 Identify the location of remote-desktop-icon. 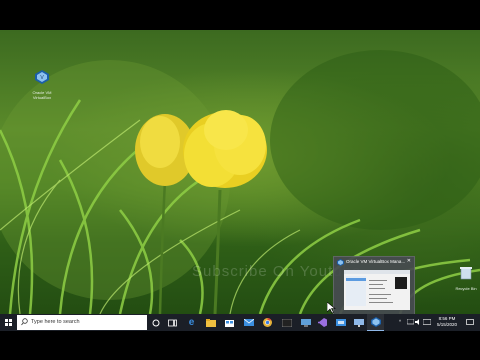
(340, 322).